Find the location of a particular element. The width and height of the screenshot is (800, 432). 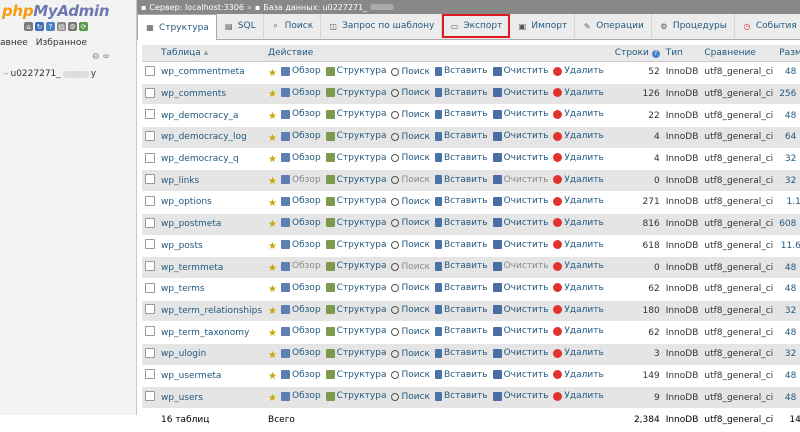

table-name-link: wp_commentmeta is located at coordinates (203, 72).